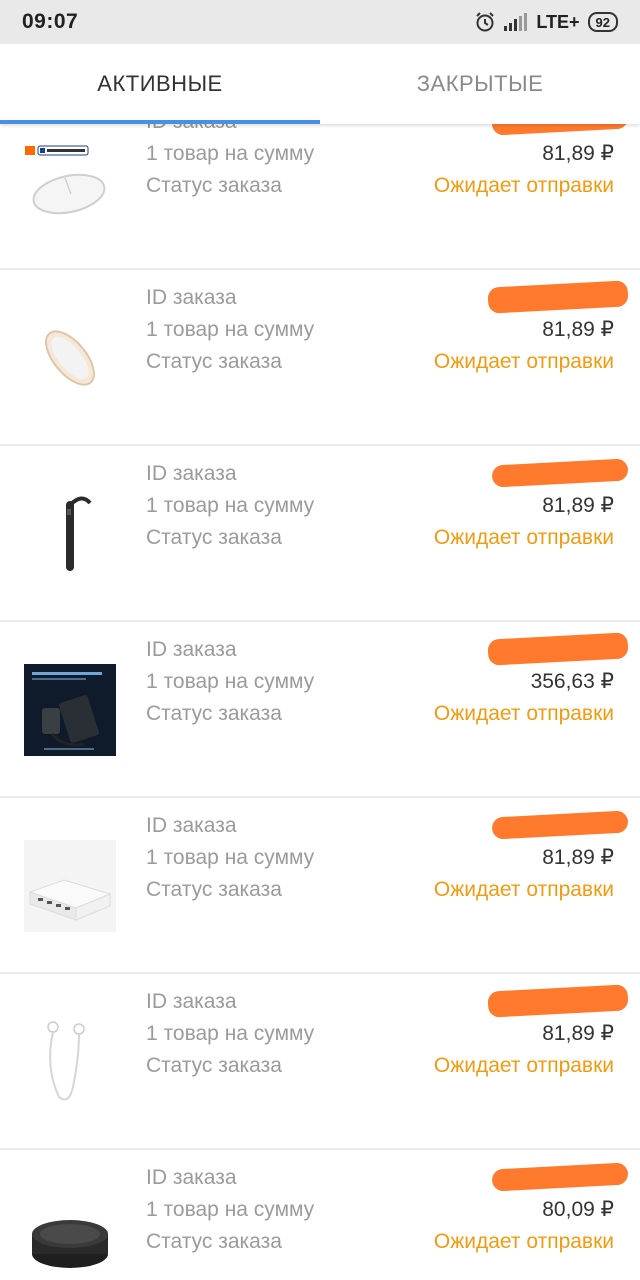 The height and width of the screenshot is (1280, 640). I want to click on battery-icon: 92, so click(602, 22).